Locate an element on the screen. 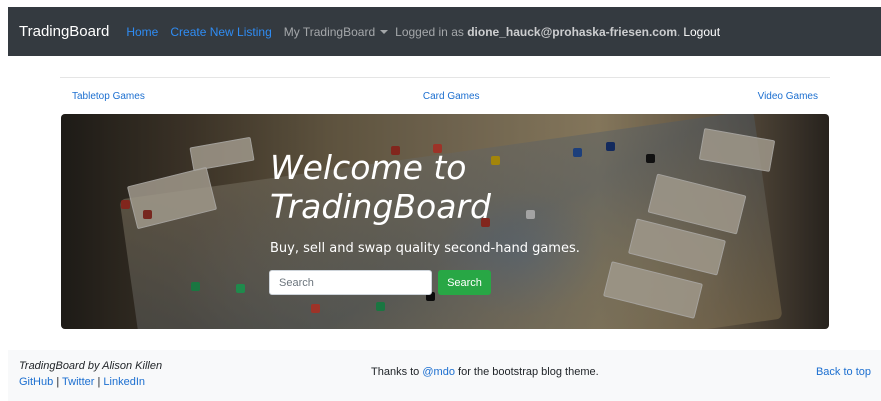 The width and height of the screenshot is (881, 401). my-tradingboard-label: My TradingBoard is located at coordinates (329, 31).